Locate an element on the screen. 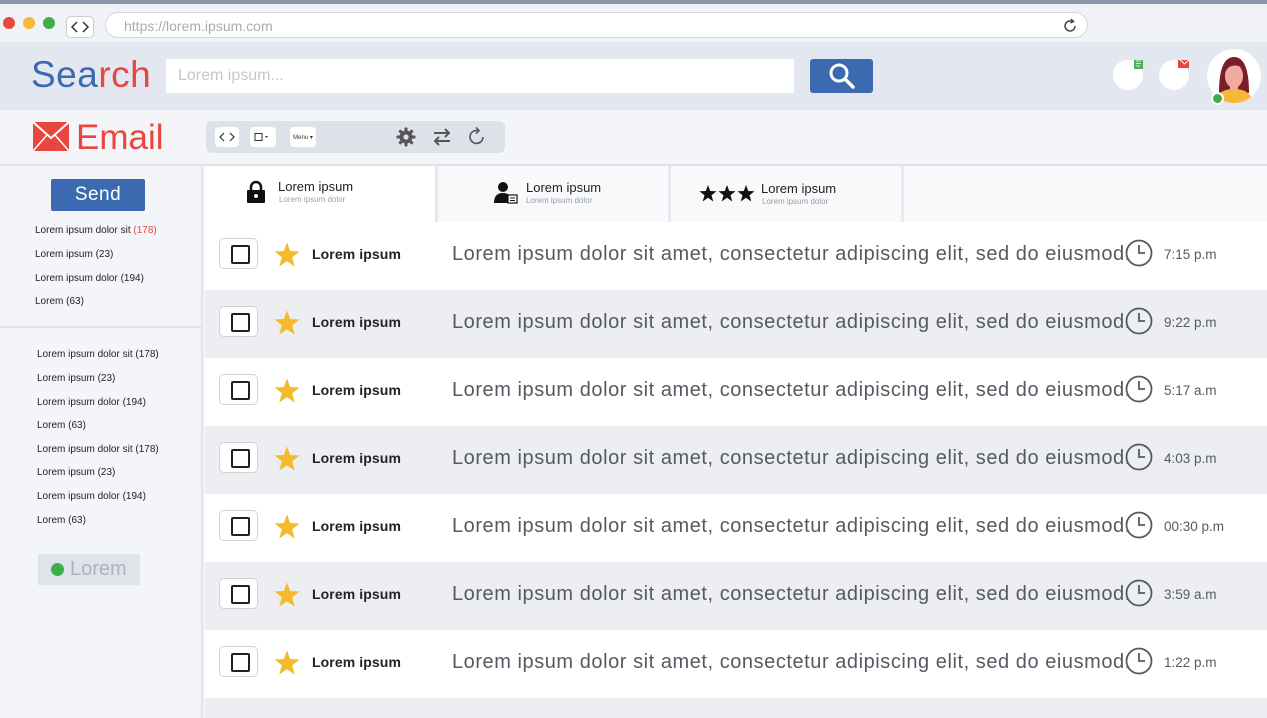 The width and height of the screenshot is (1267, 718). gear-icon is located at coordinates (406, 137).